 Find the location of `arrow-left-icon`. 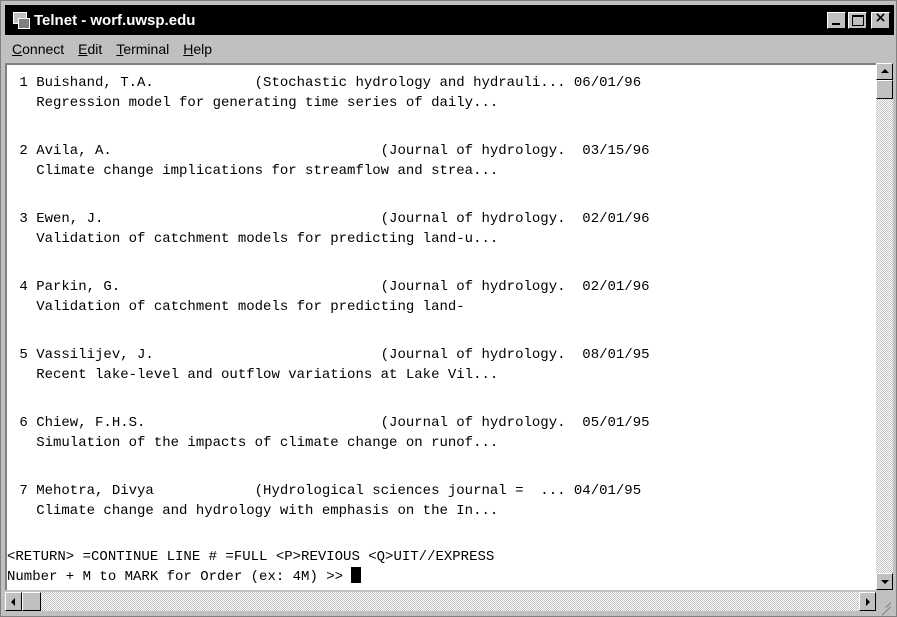

arrow-left-icon is located at coordinates (13, 602).